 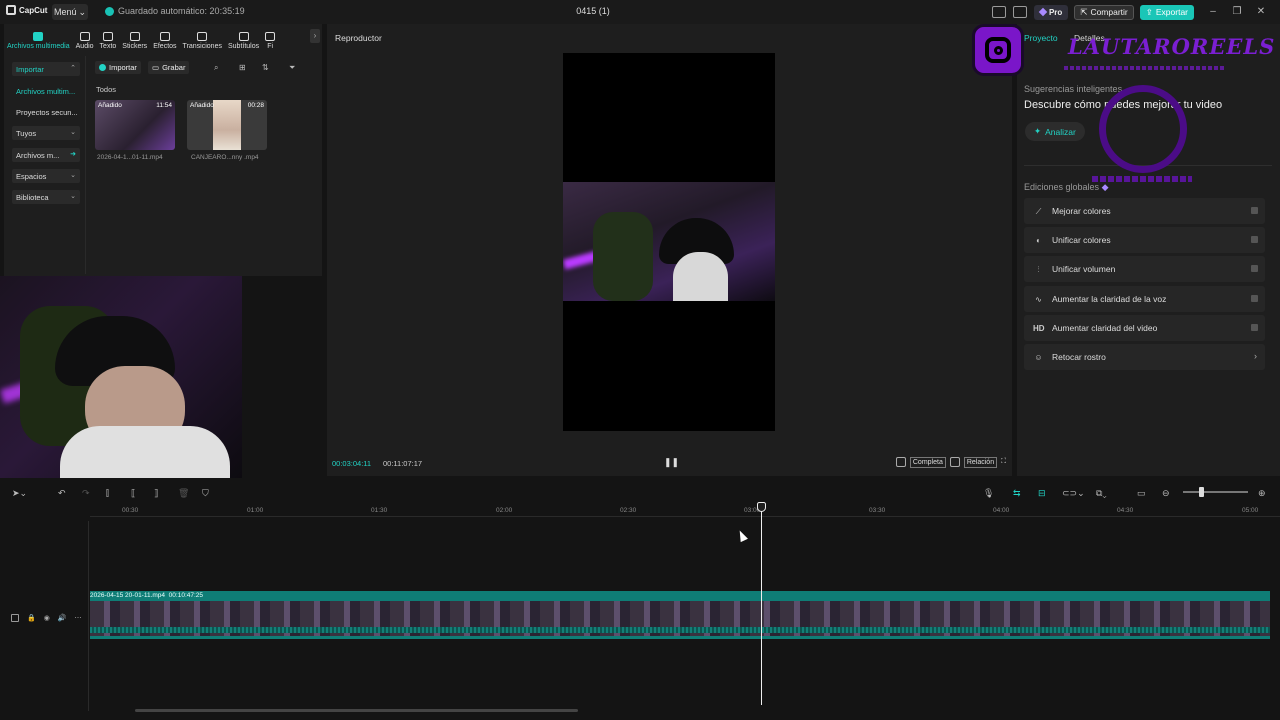 I want to click on sort-icon: ⇅, so click(x=267, y=67).